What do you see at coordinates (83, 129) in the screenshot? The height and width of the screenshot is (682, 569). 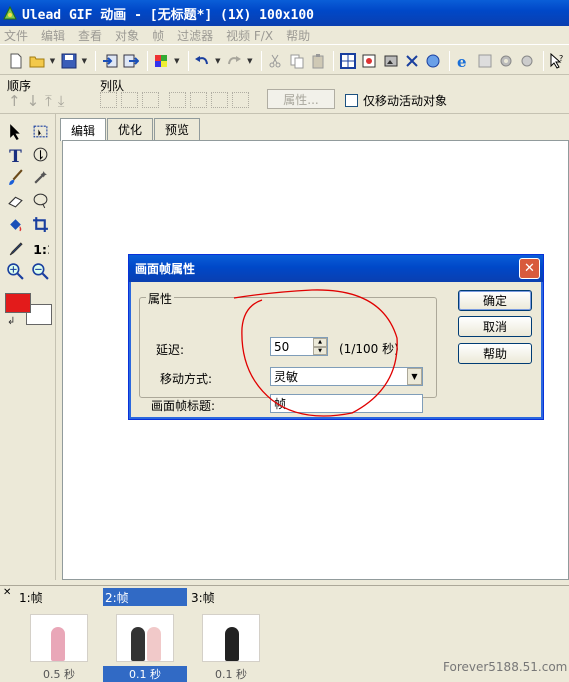 I see `tab-edit: 编辑` at bounding box center [83, 129].